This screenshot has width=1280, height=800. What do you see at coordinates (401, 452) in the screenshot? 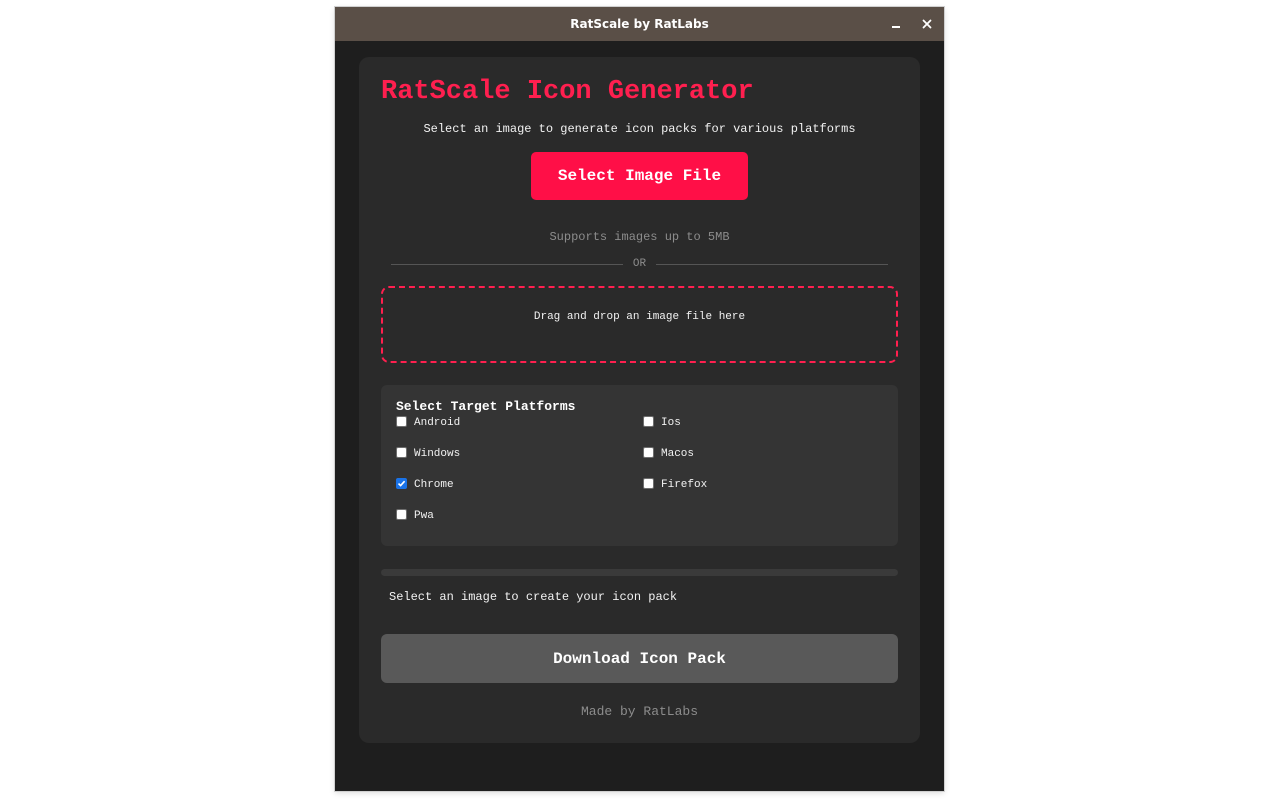
I see `platform-checkbox-windows` at bounding box center [401, 452].